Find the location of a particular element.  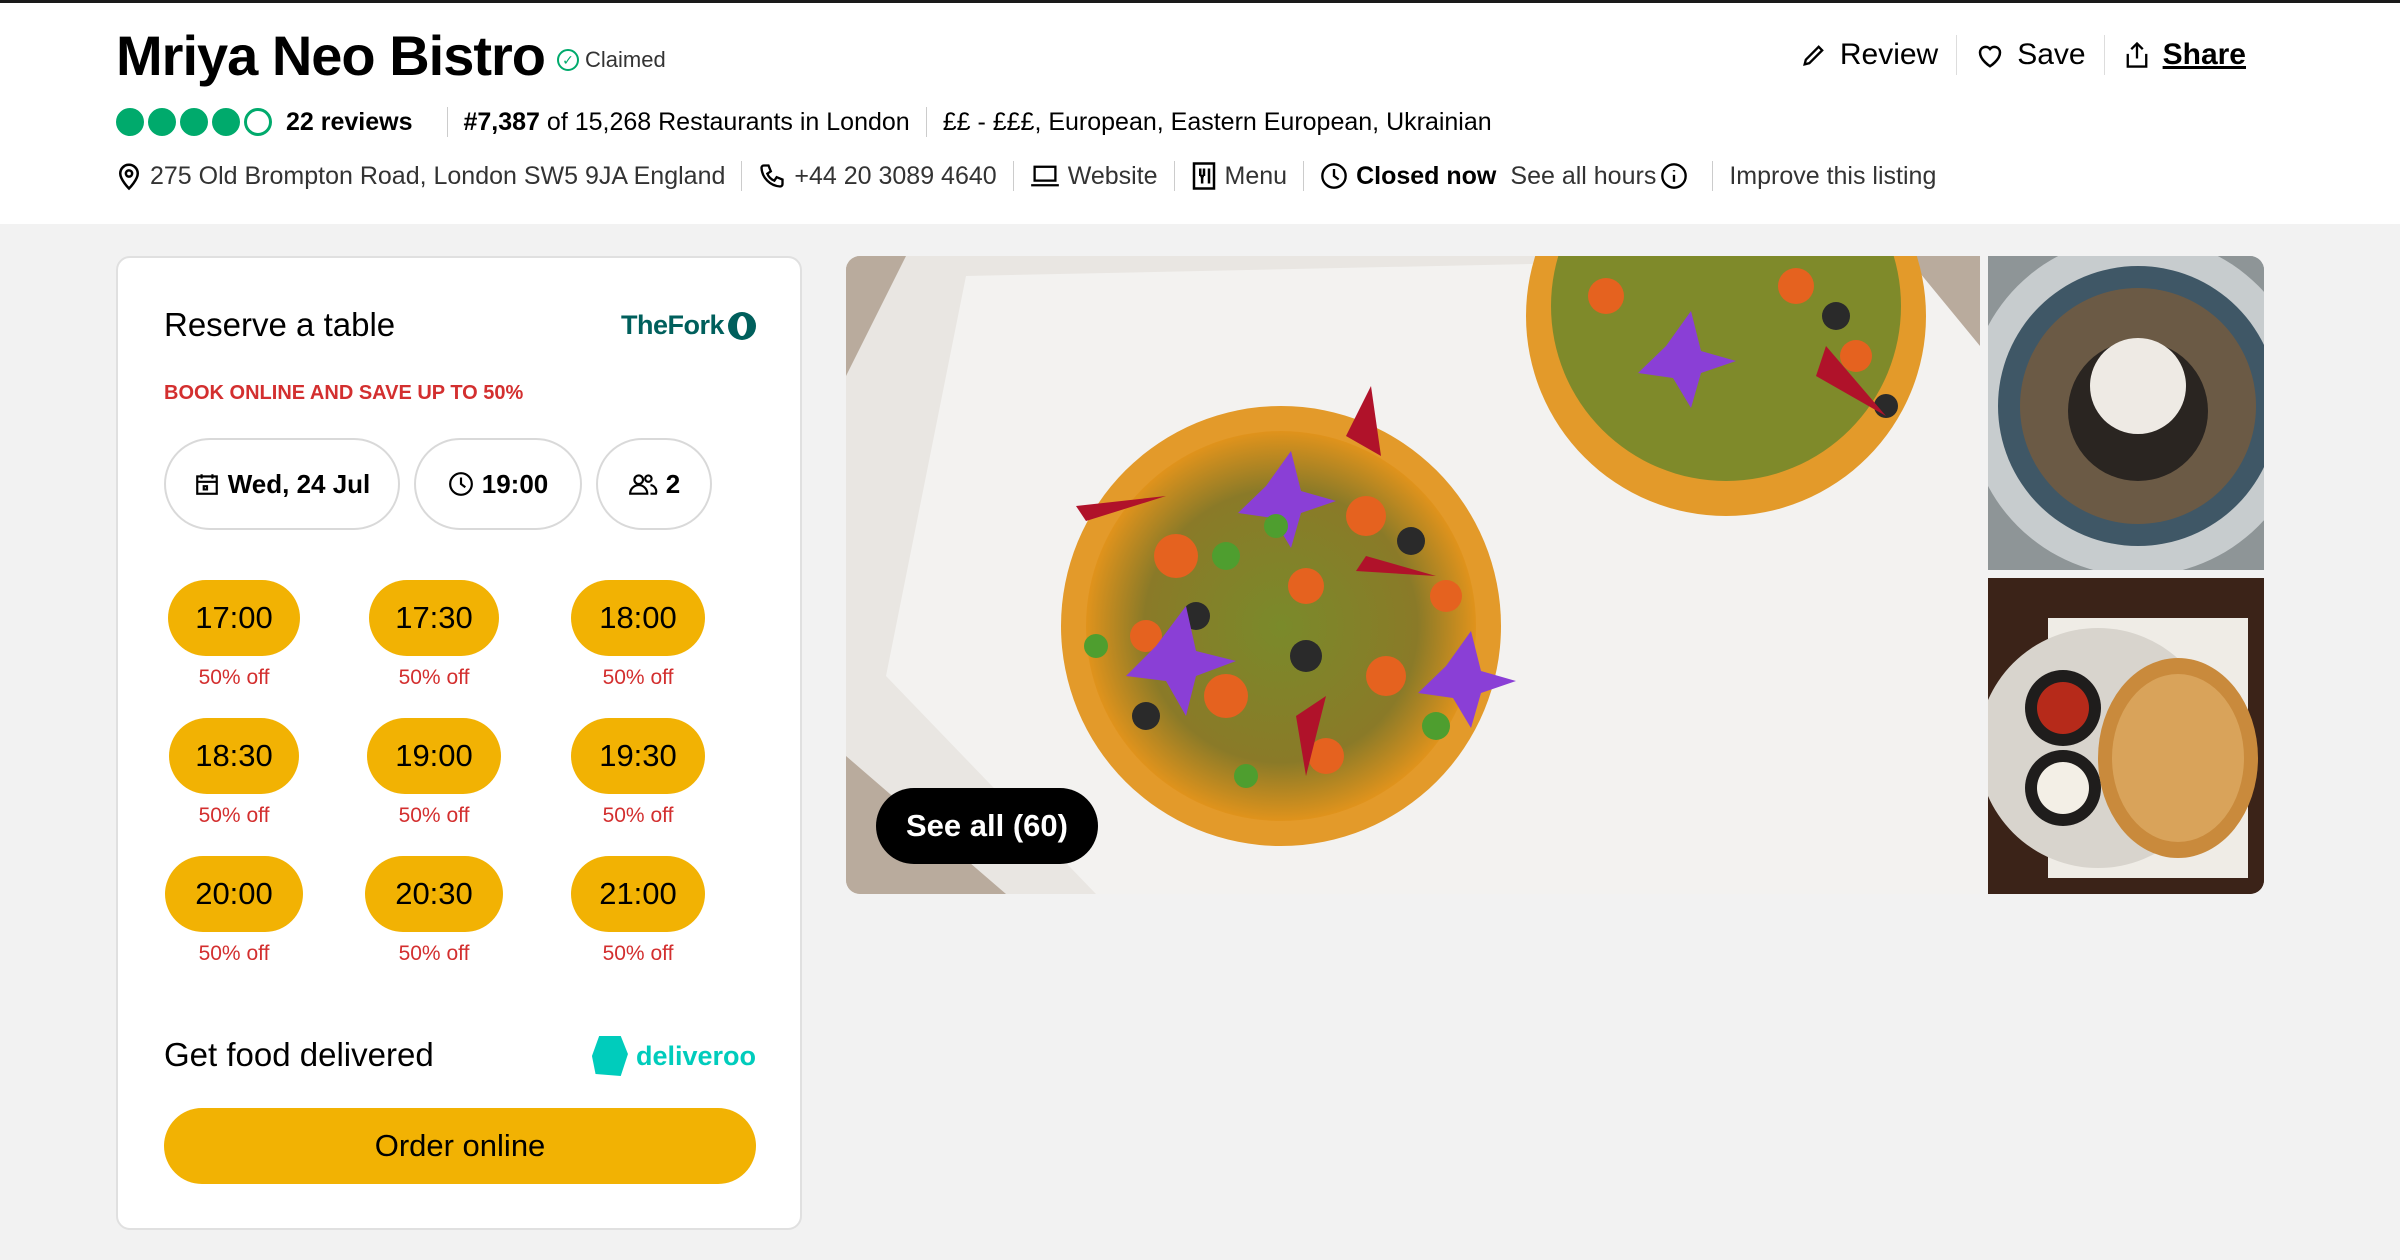

thumbnail-photo-schnitzel is located at coordinates (2126, 736).